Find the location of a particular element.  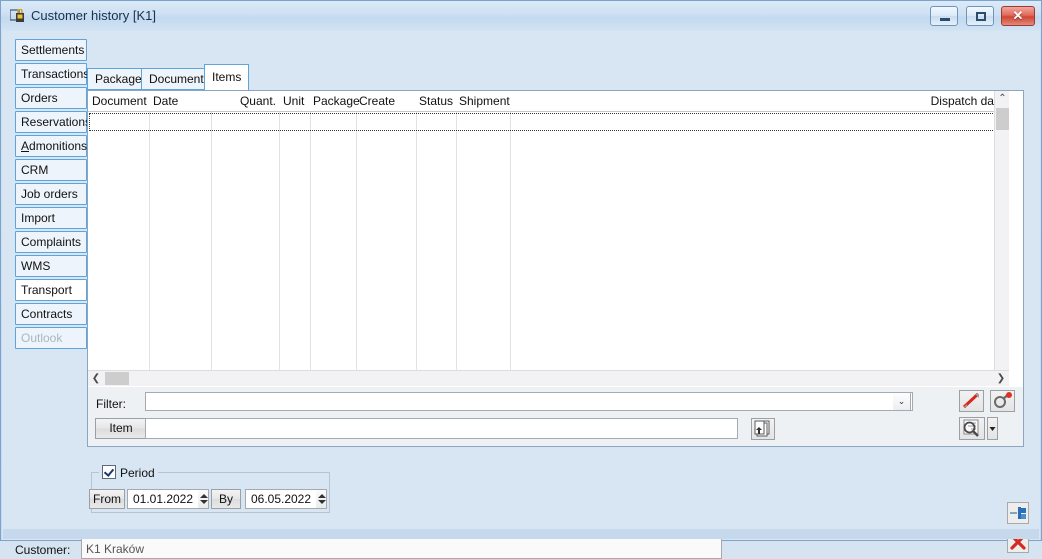

scroll-left-icon: ❮ is located at coordinates (96, 378).